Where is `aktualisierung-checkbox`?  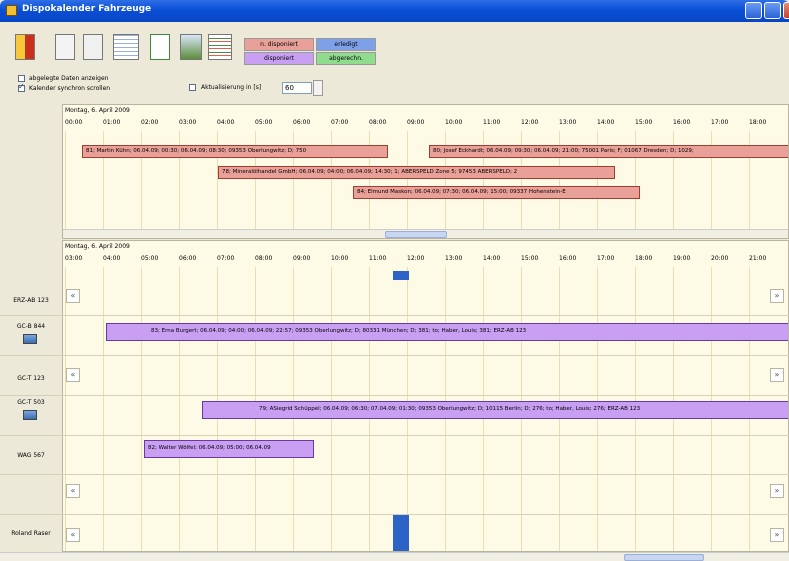
aktualisierung-checkbox is located at coordinates (192, 87).